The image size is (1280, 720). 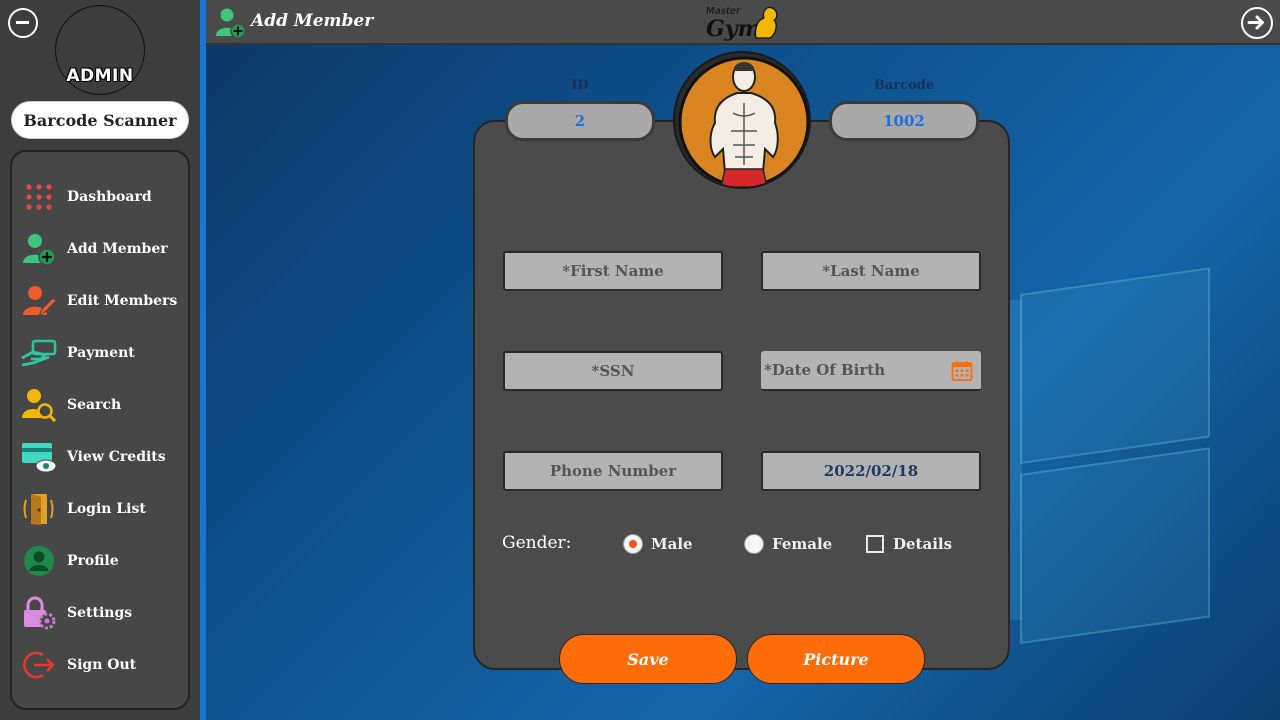 What do you see at coordinates (93, 561) in the screenshot?
I see `sidebar-item-label: Profile` at bounding box center [93, 561].